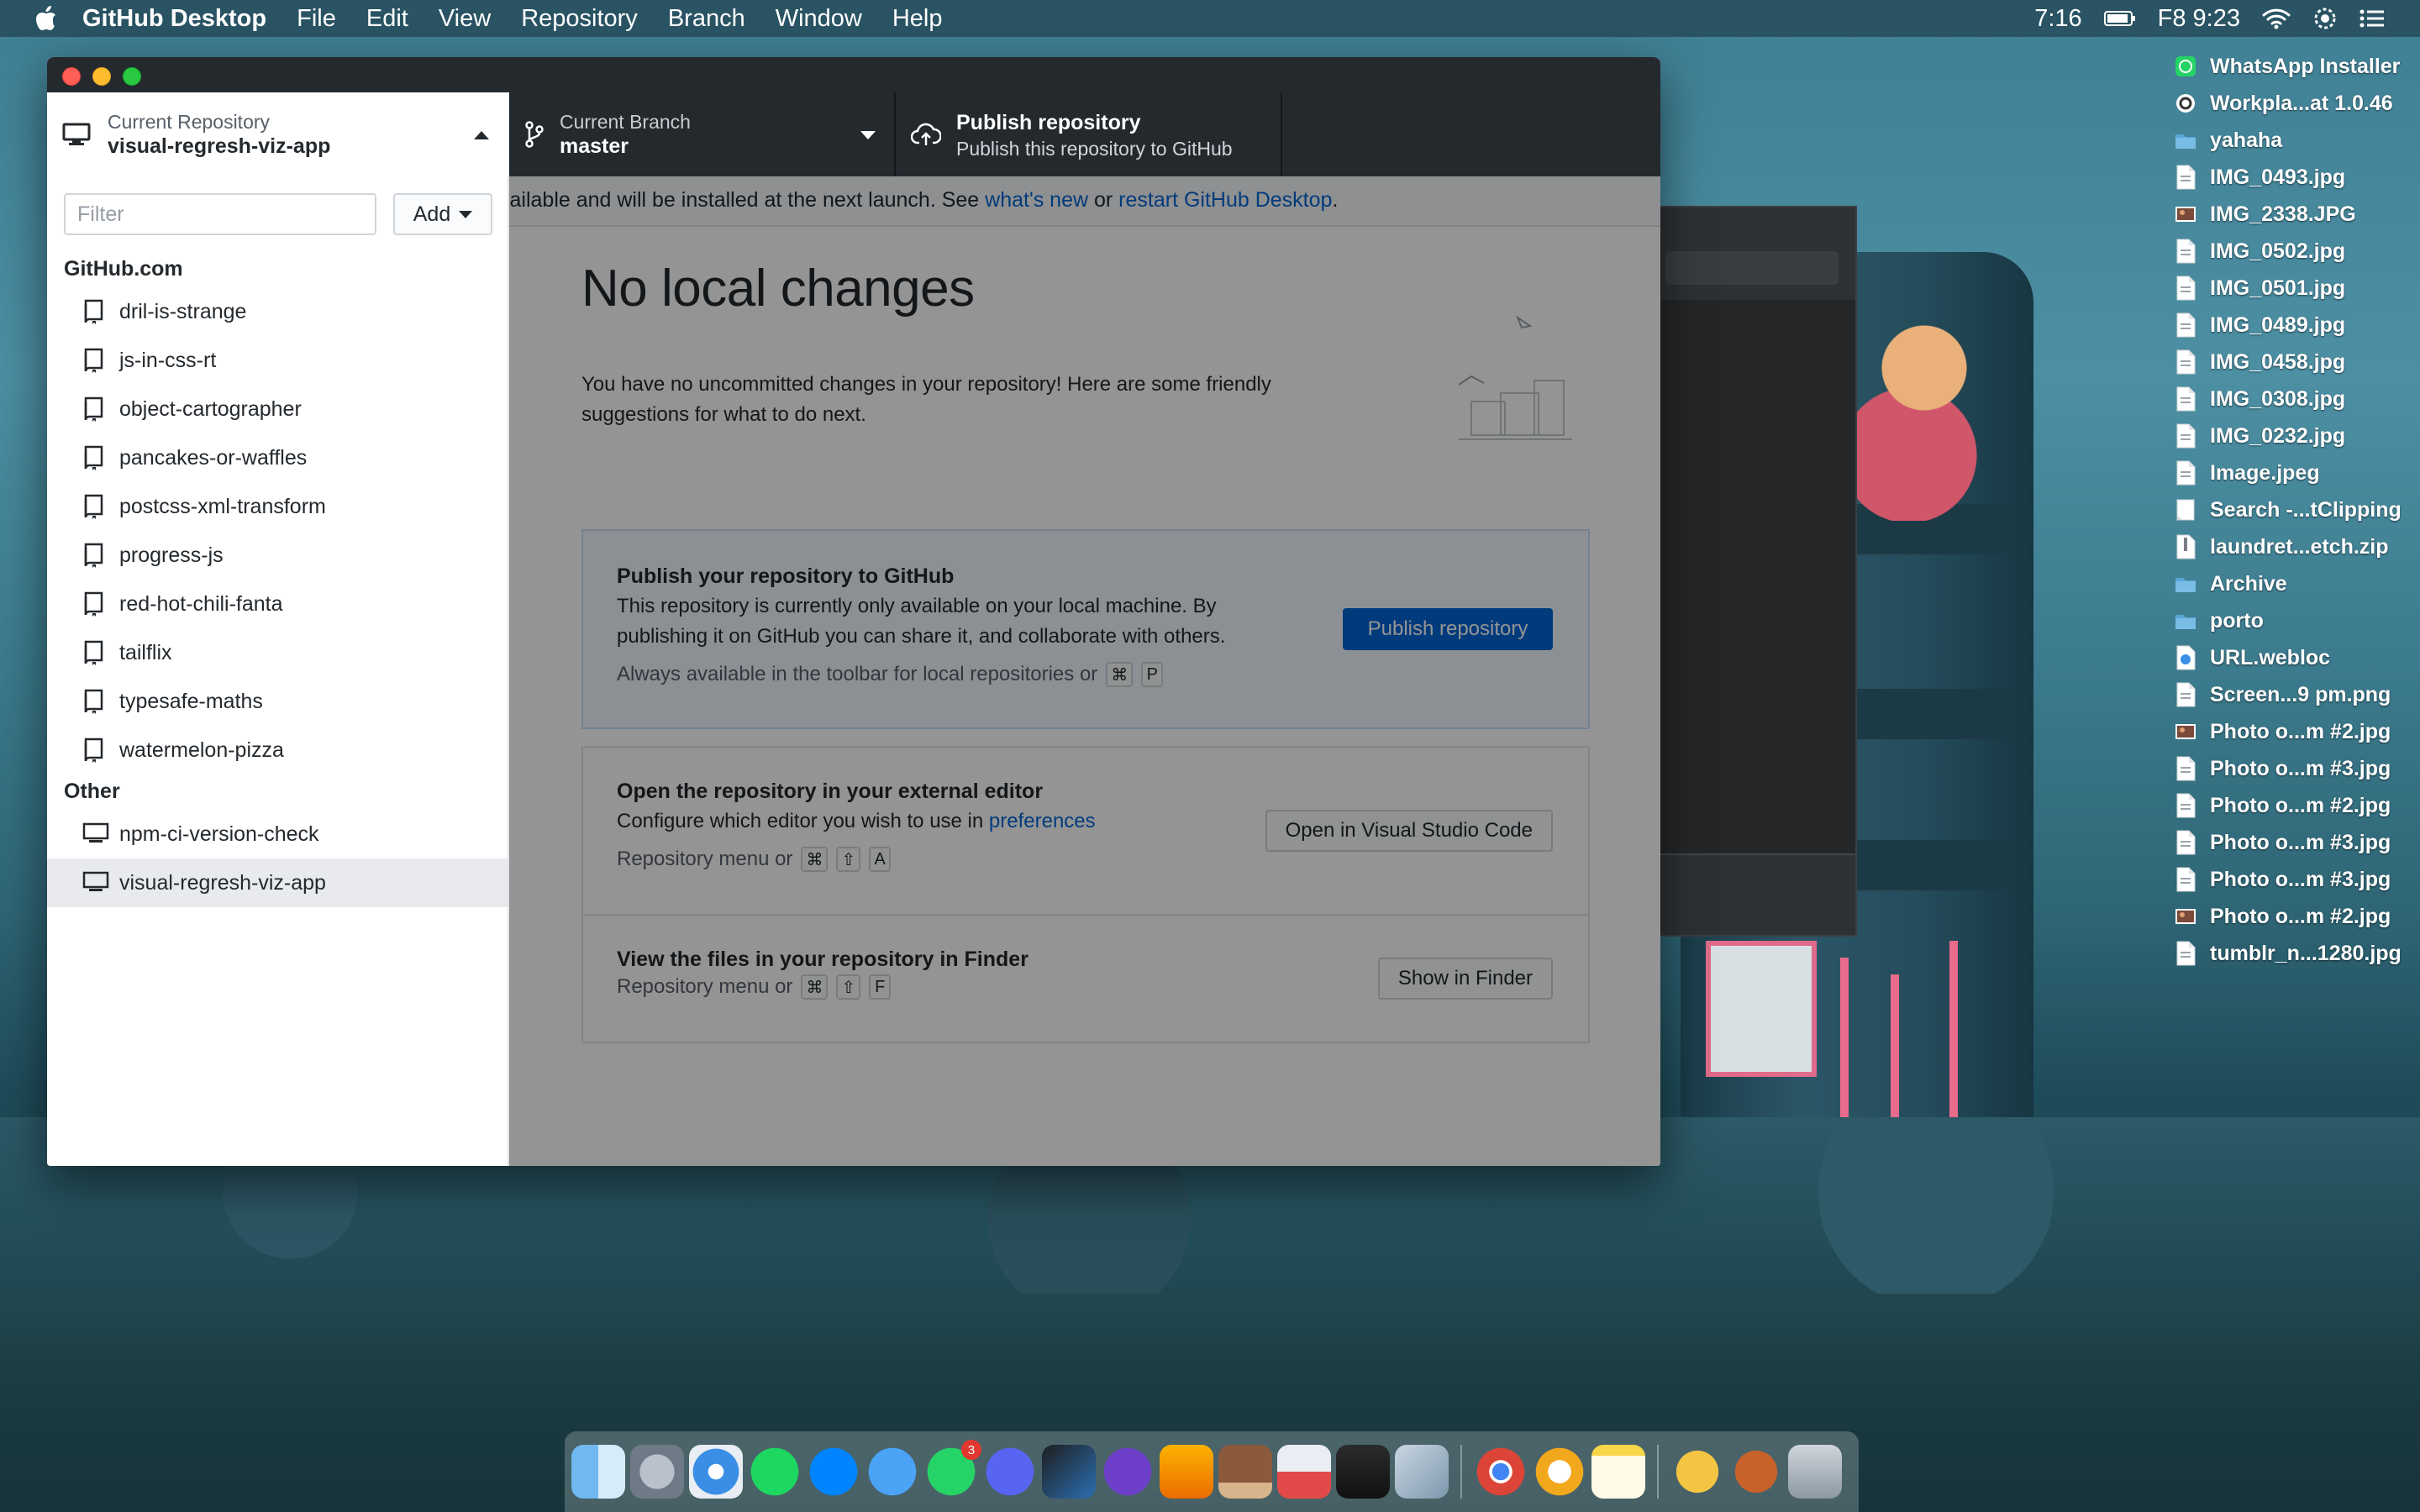  I want to click on computer-icon, so click(77, 134).